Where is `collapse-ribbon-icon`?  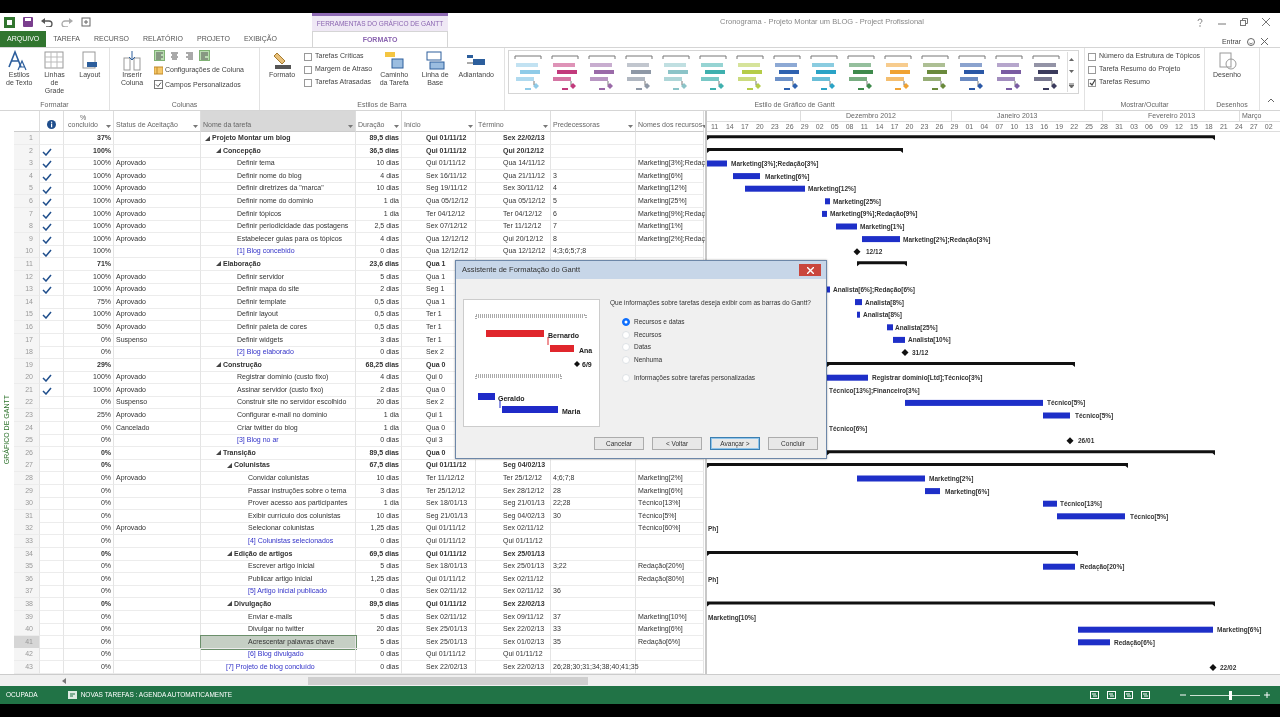 collapse-ribbon-icon is located at coordinates (1271, 100).